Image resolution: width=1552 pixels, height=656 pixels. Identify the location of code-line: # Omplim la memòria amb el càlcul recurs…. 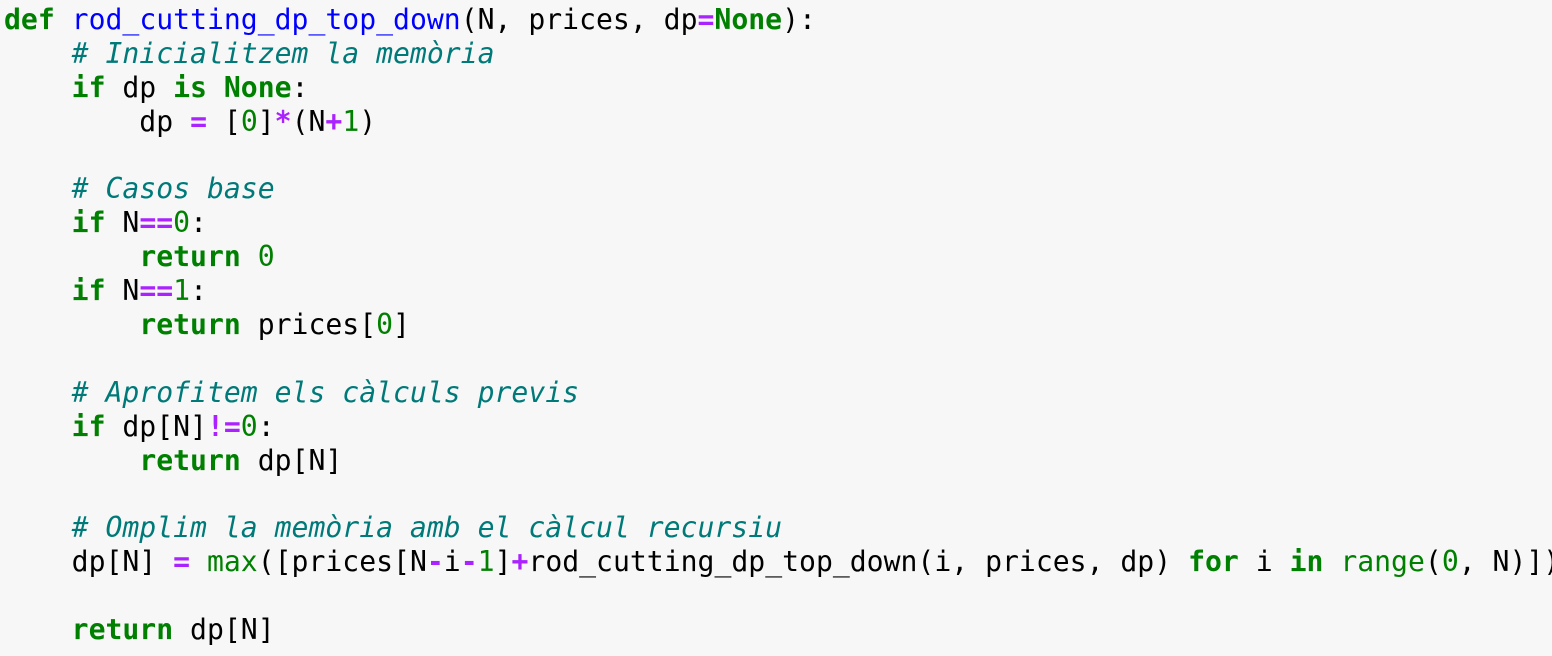
(777, 528).